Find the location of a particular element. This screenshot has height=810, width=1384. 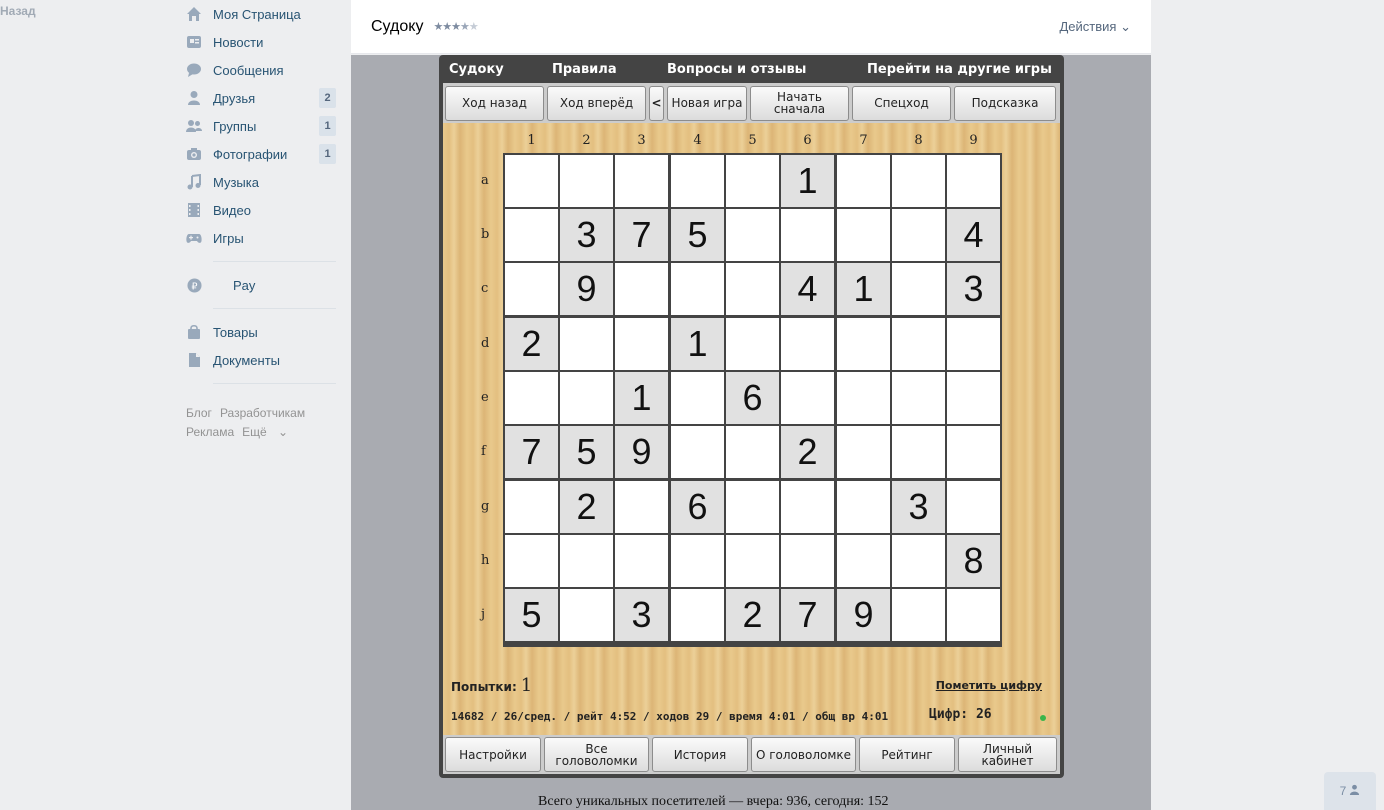

sidebar-item-music: Музыка is located at coordinates (261, 182).